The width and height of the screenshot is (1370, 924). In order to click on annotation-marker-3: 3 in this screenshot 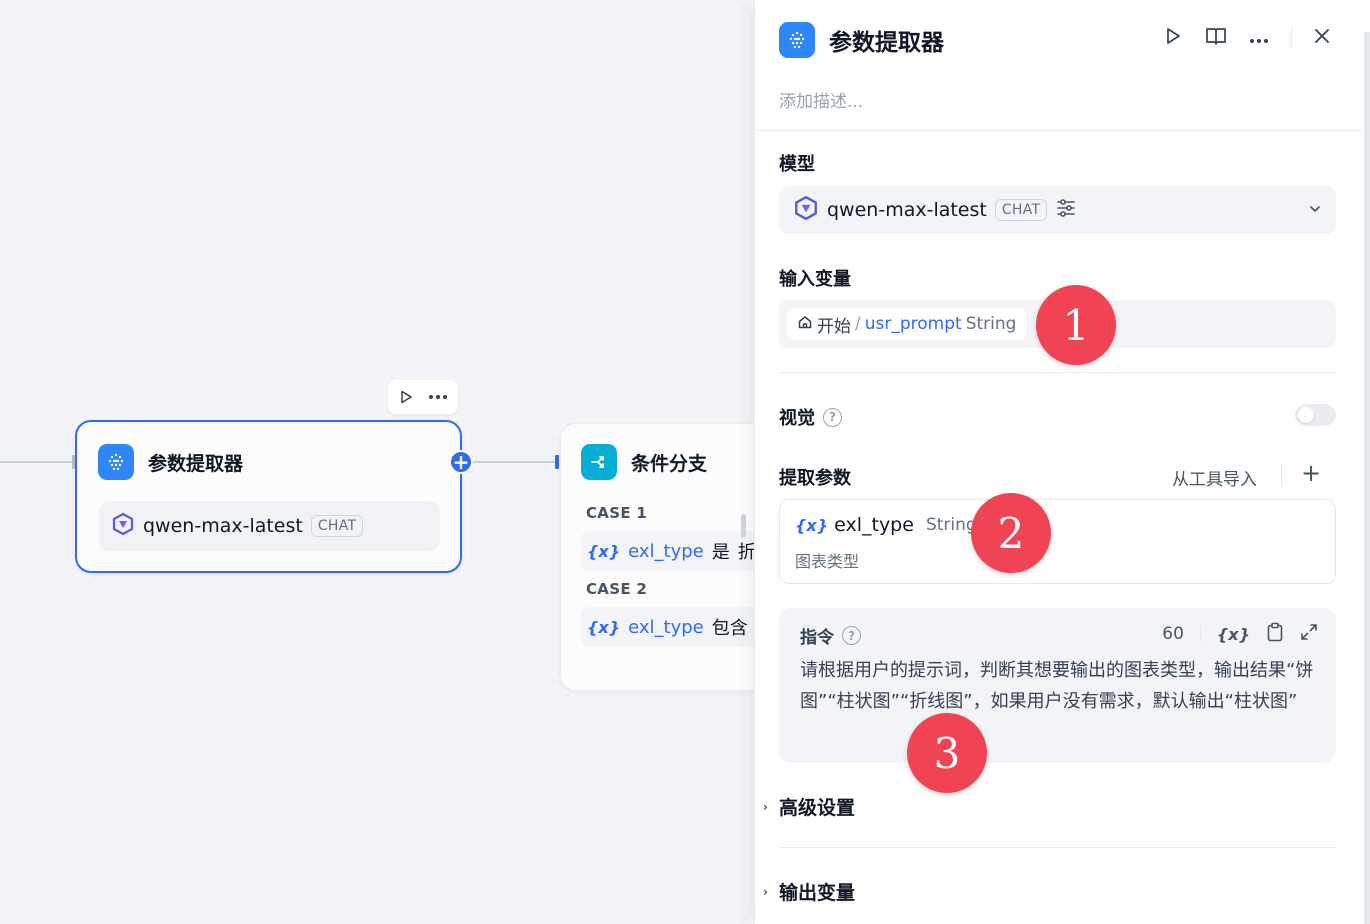, I will do `click(947, 753)`.